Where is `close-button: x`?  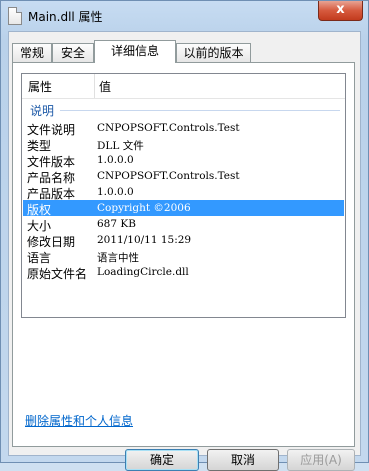 close-button: x is located at coordinates (340, 11).